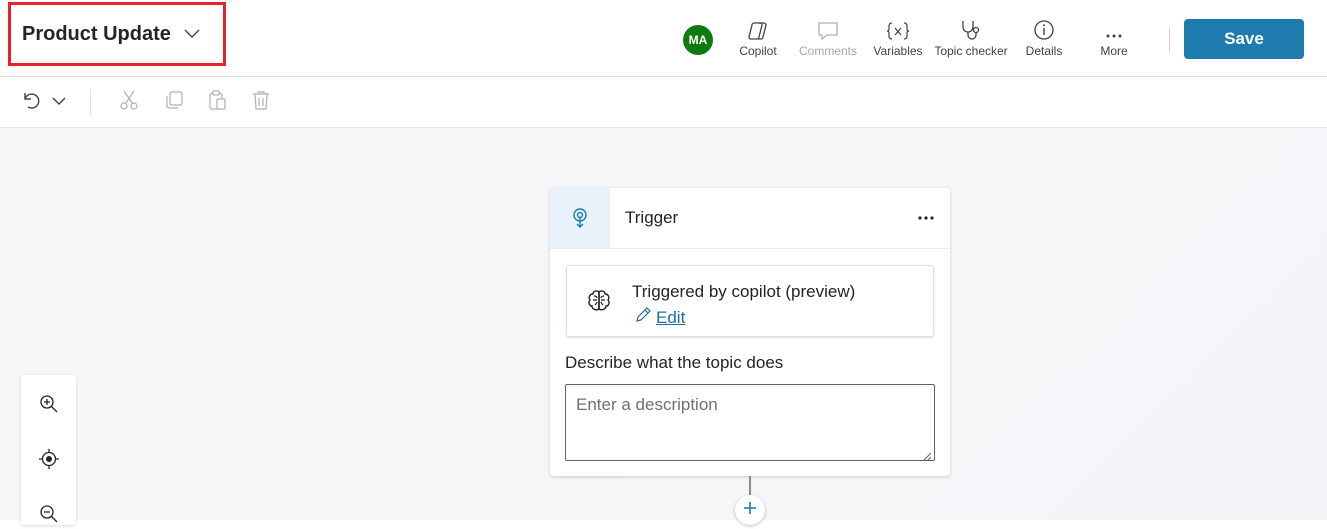  Describe the element at coordinates (744, 291) in the screenshot. I see `trigger-type-text: Triggered by copilot (preview)` at that location.